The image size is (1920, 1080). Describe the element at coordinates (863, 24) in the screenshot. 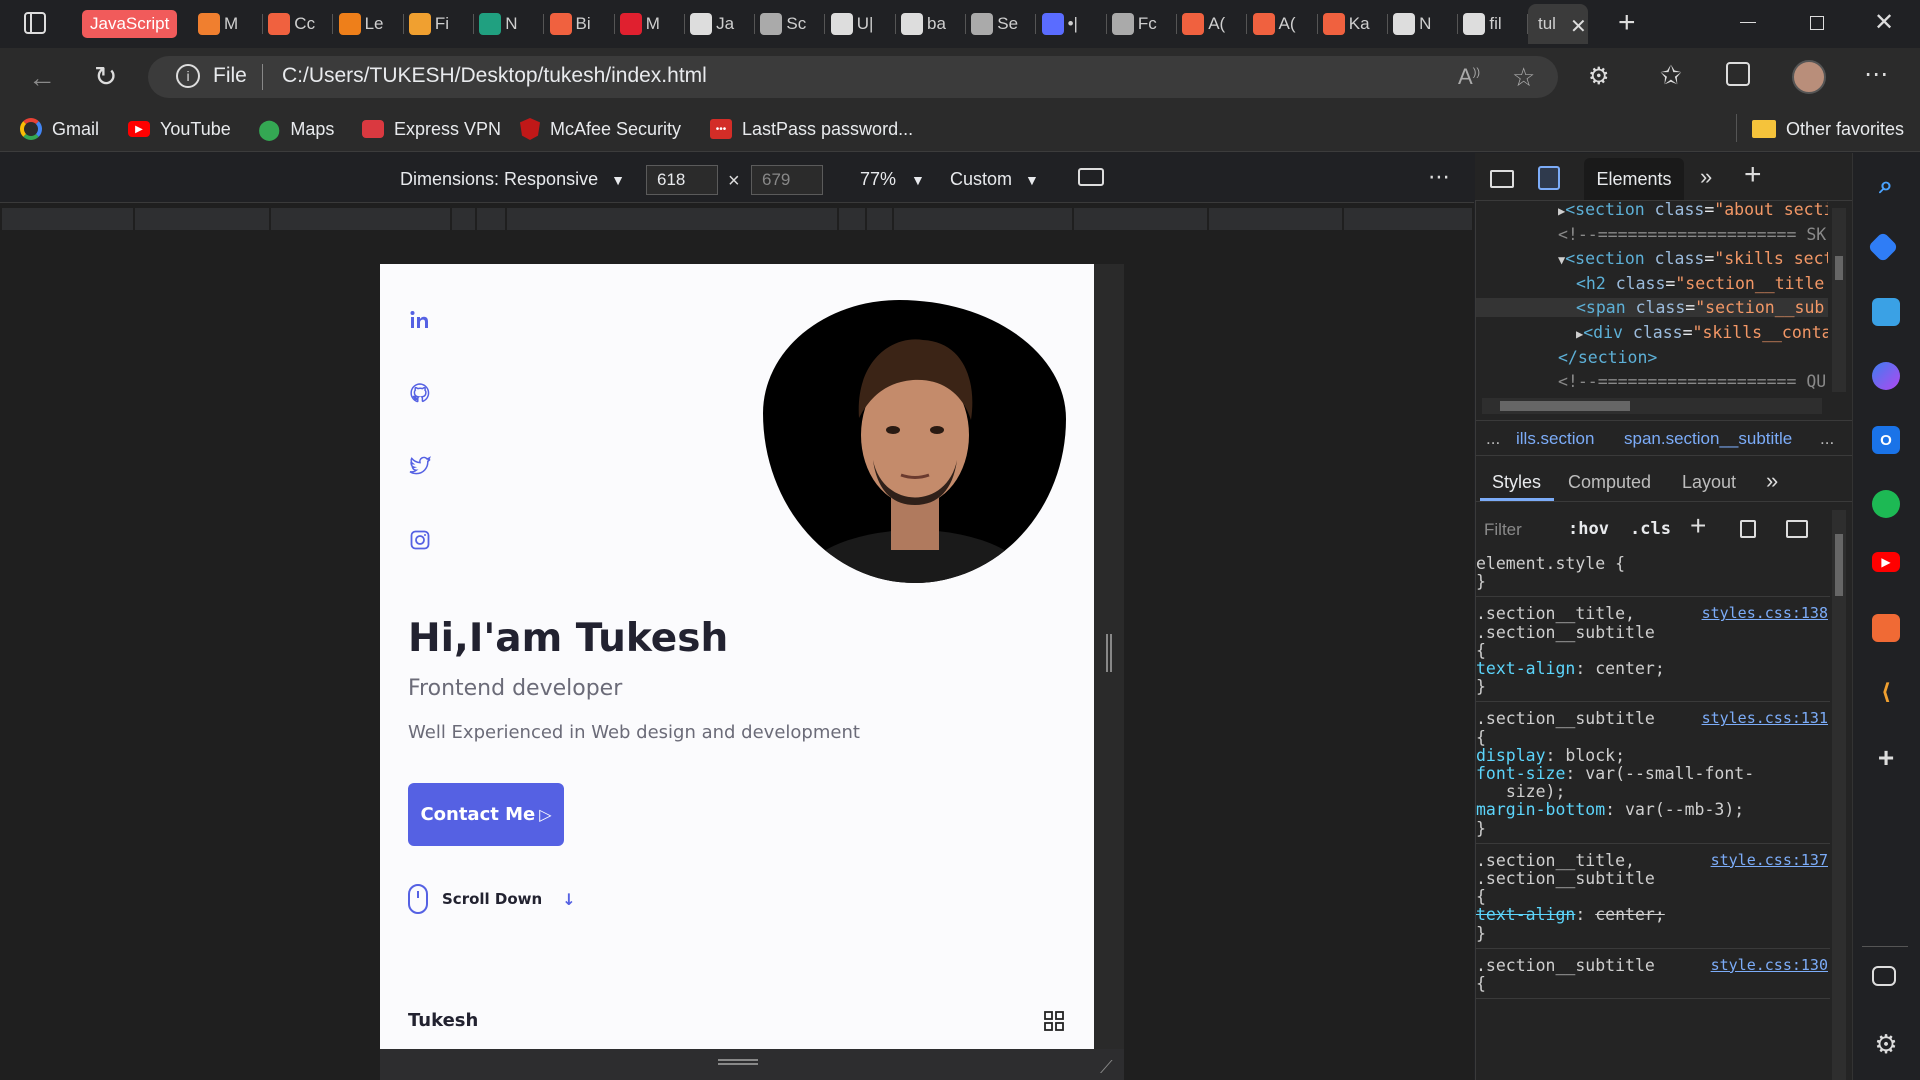

I see `tab-item: U|` at that location.